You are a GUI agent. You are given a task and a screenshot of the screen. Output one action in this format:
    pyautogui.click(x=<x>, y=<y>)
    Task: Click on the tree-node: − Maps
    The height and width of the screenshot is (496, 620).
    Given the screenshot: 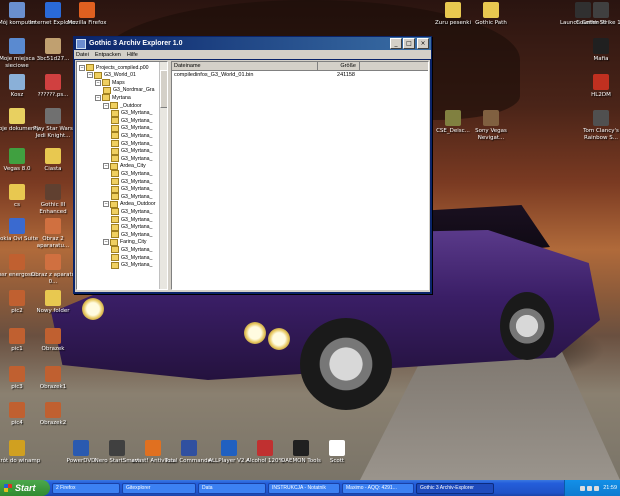 What is the action you would take?
    pyautogui.click(x=110, y=83)
    